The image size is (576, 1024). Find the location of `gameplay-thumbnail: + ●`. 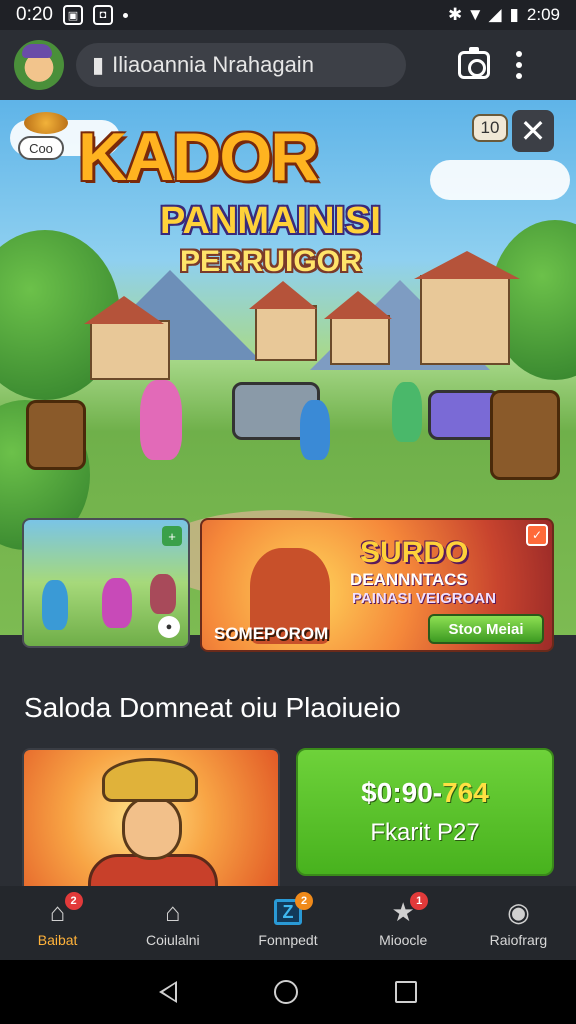

gameplay-thumbnail: + ● is located at coordinates (106, 583).